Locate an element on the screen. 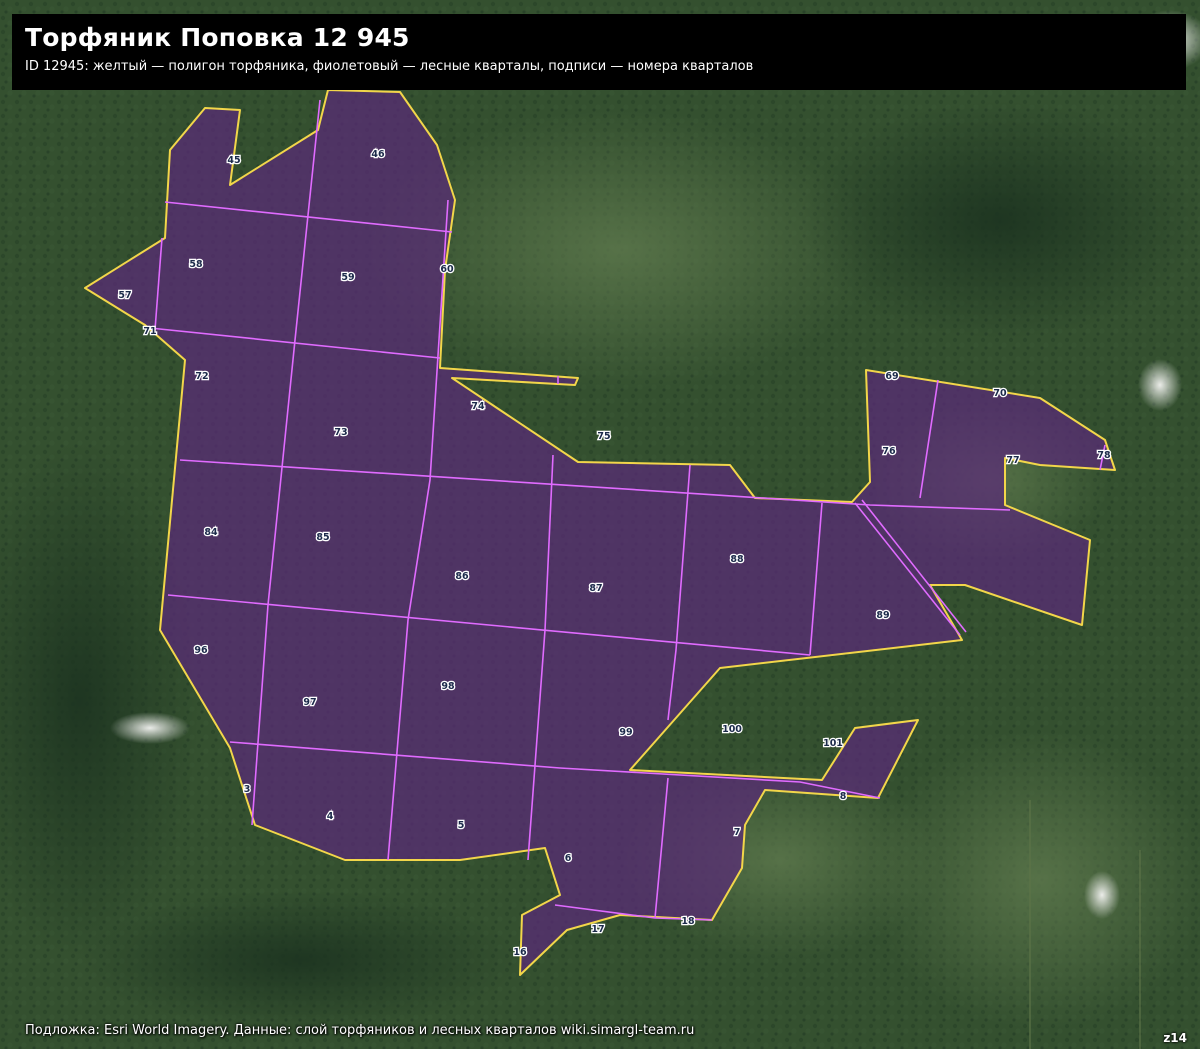 The width and height of the screenshot is (1200, 1049). quarter-label: 98 is located at coordinates (448, 687).